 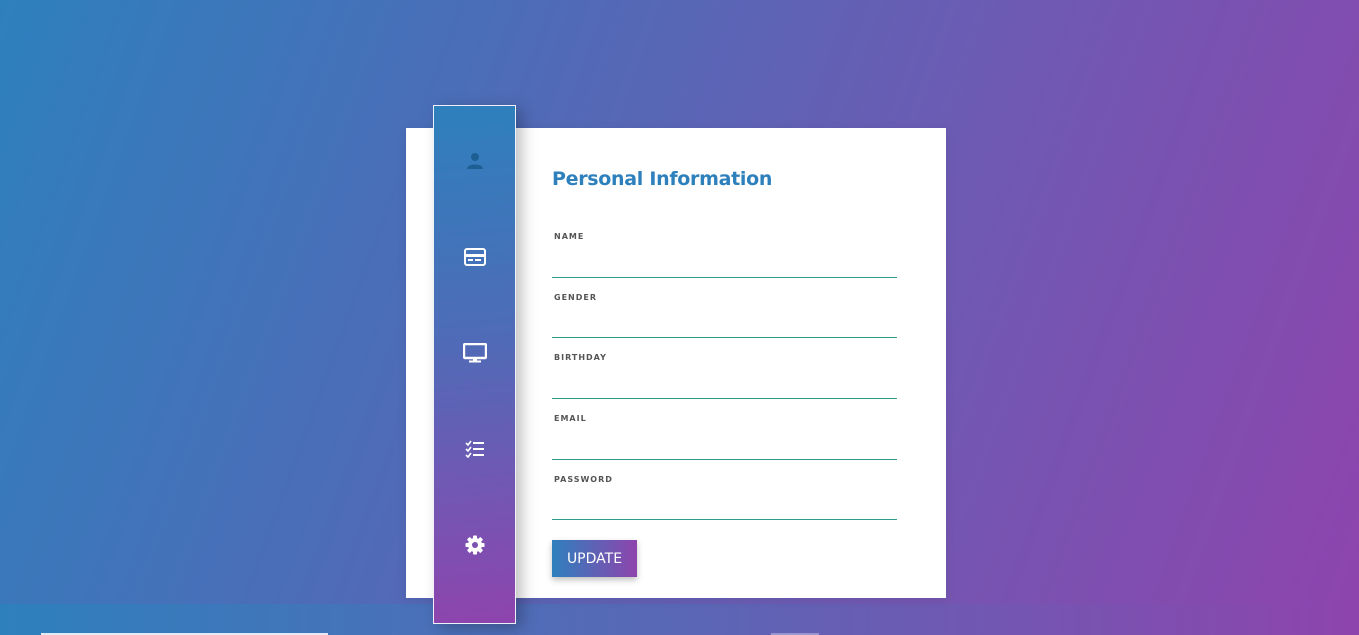 I want to click on birthday-label: BIRTHDAY, so click(x=580, y=357).